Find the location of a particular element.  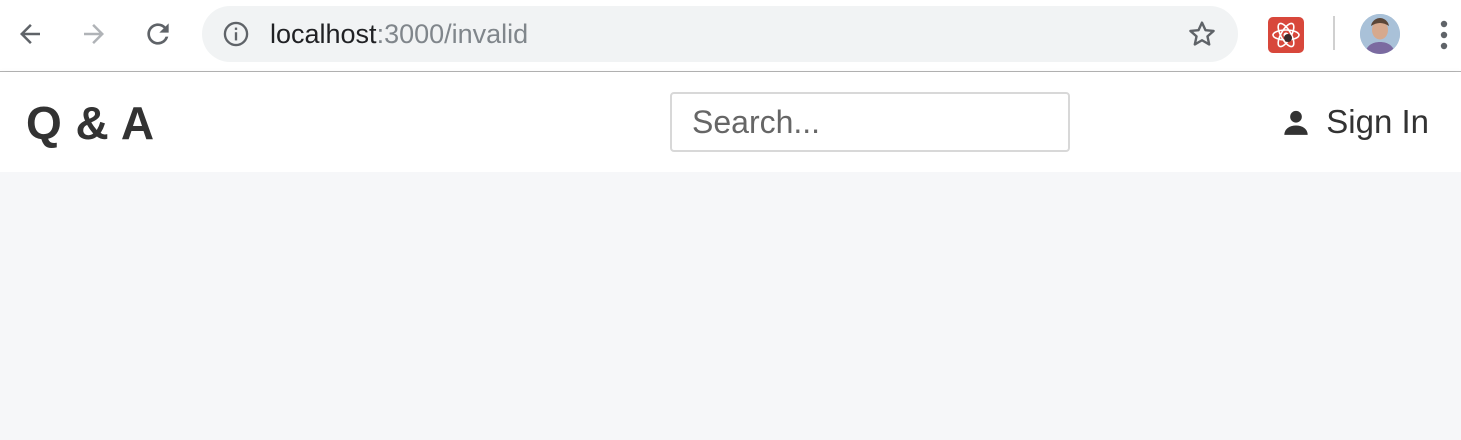

forward-button is located at coordinates (94, 34).